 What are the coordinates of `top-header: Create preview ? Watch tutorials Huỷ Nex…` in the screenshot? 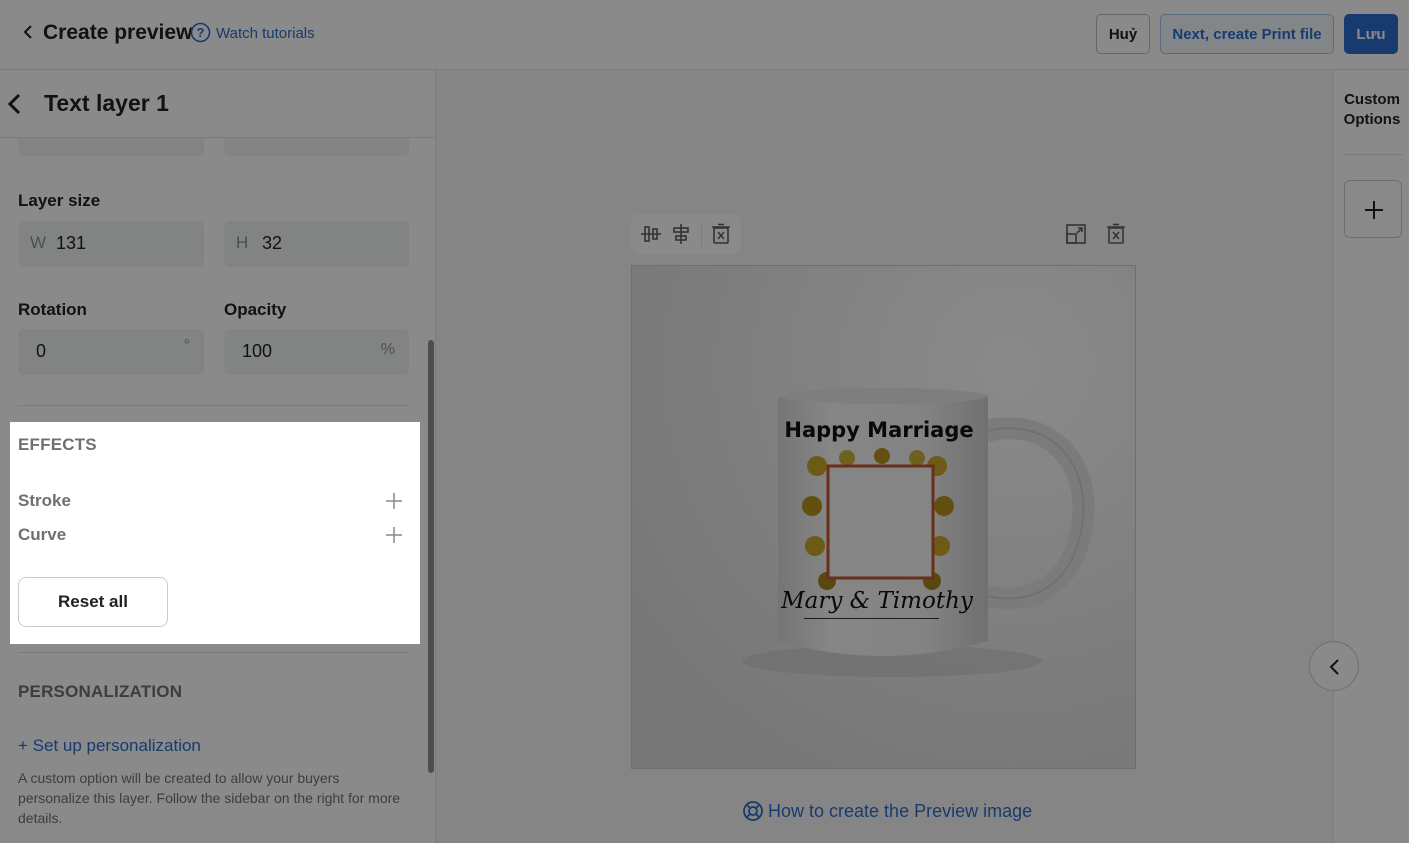 It's located at (704, 35).